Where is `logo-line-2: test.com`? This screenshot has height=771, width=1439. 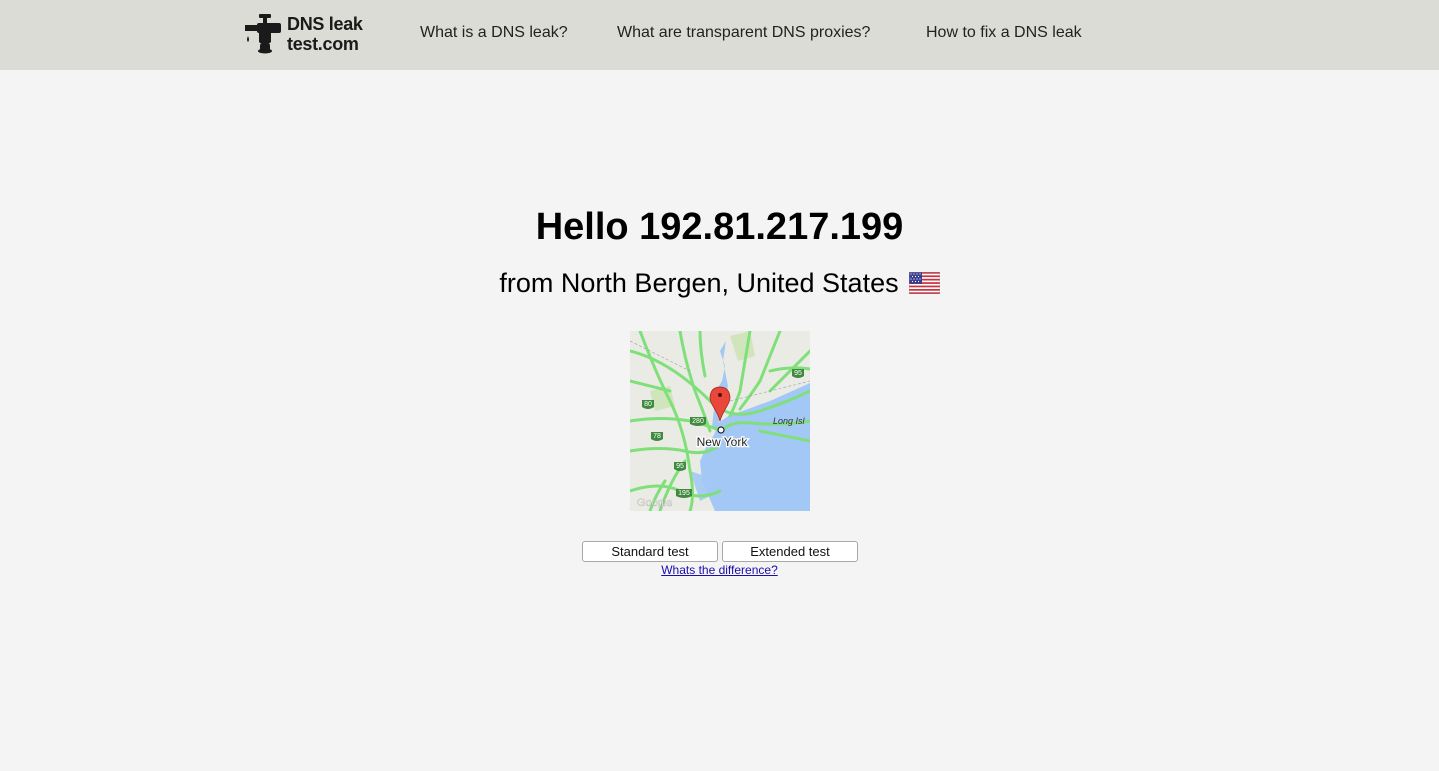
logo-line-2: test.com is located at coordinates (323, 44).